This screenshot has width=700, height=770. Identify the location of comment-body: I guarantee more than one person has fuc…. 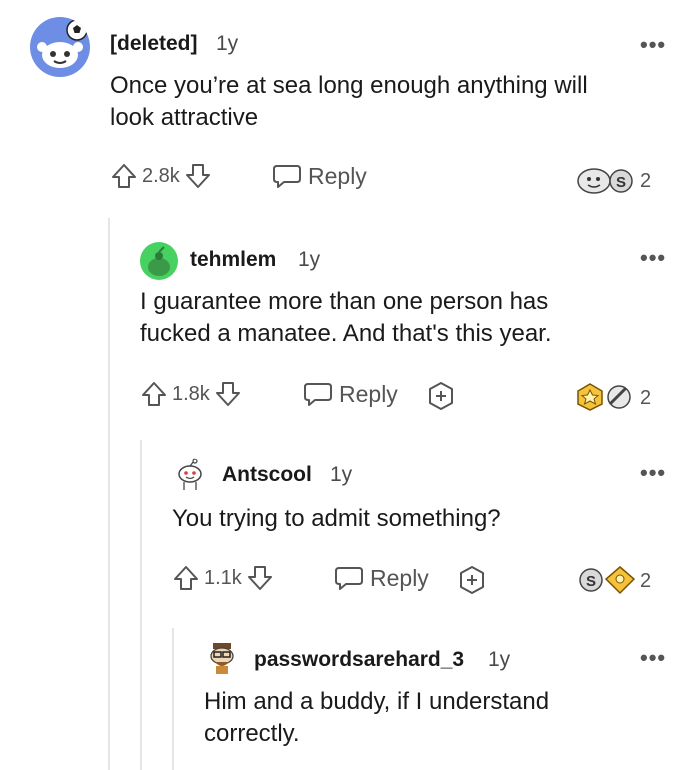
(346, 318).